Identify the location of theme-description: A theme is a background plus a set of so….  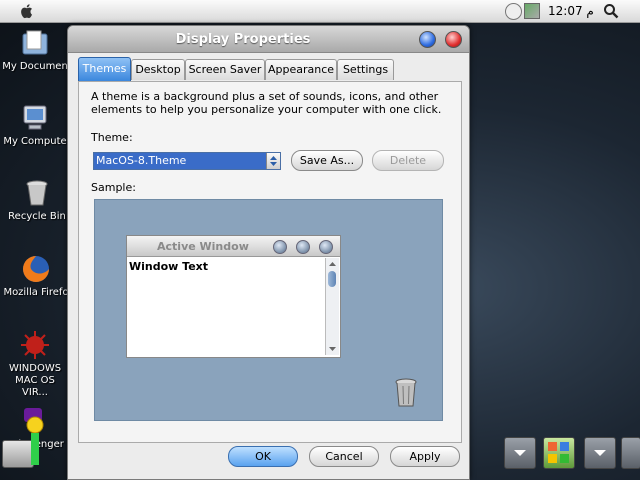
(266, 103).